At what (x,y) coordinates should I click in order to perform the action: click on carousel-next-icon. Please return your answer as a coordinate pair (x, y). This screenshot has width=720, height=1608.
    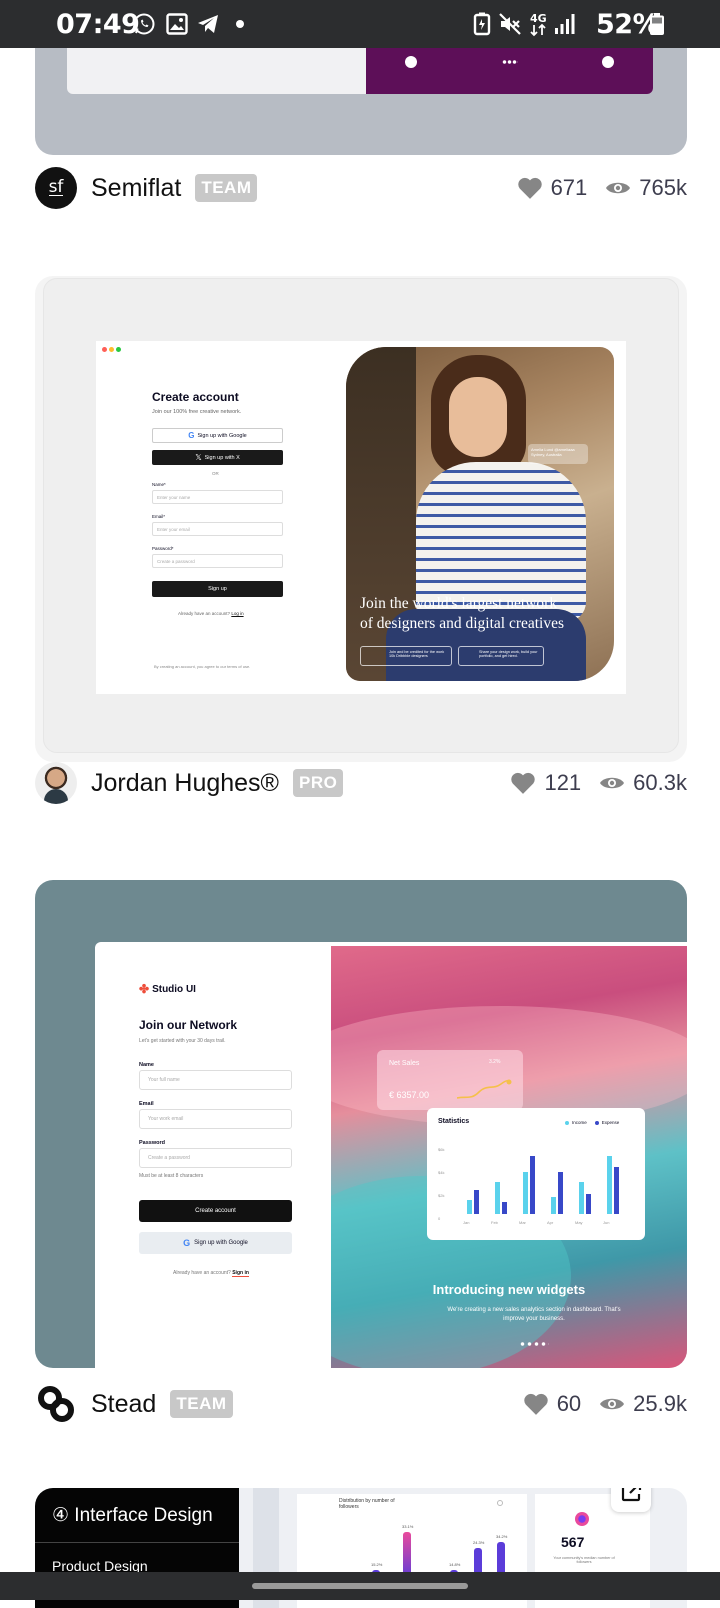
    Looking at the image, I should click on (608, 62).